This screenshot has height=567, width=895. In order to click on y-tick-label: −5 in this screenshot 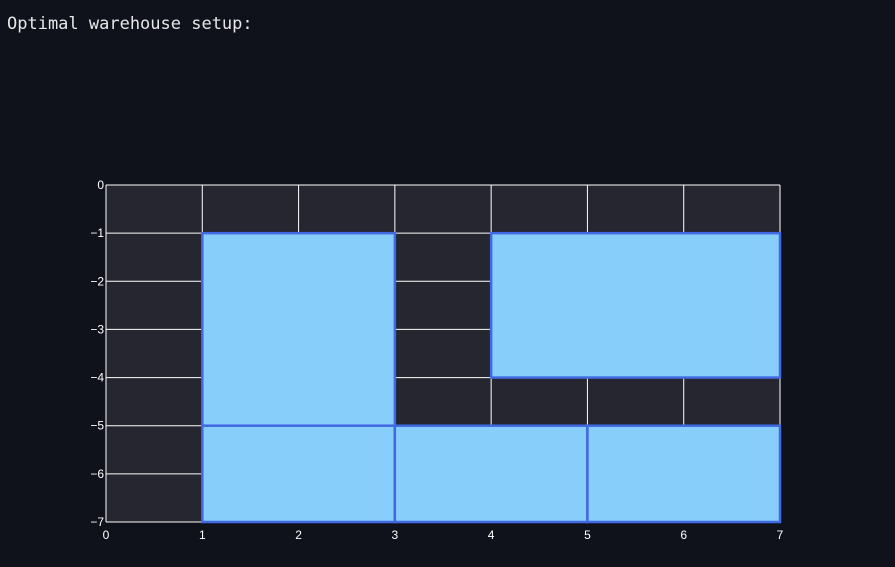, I will do `click(97, 426)`.